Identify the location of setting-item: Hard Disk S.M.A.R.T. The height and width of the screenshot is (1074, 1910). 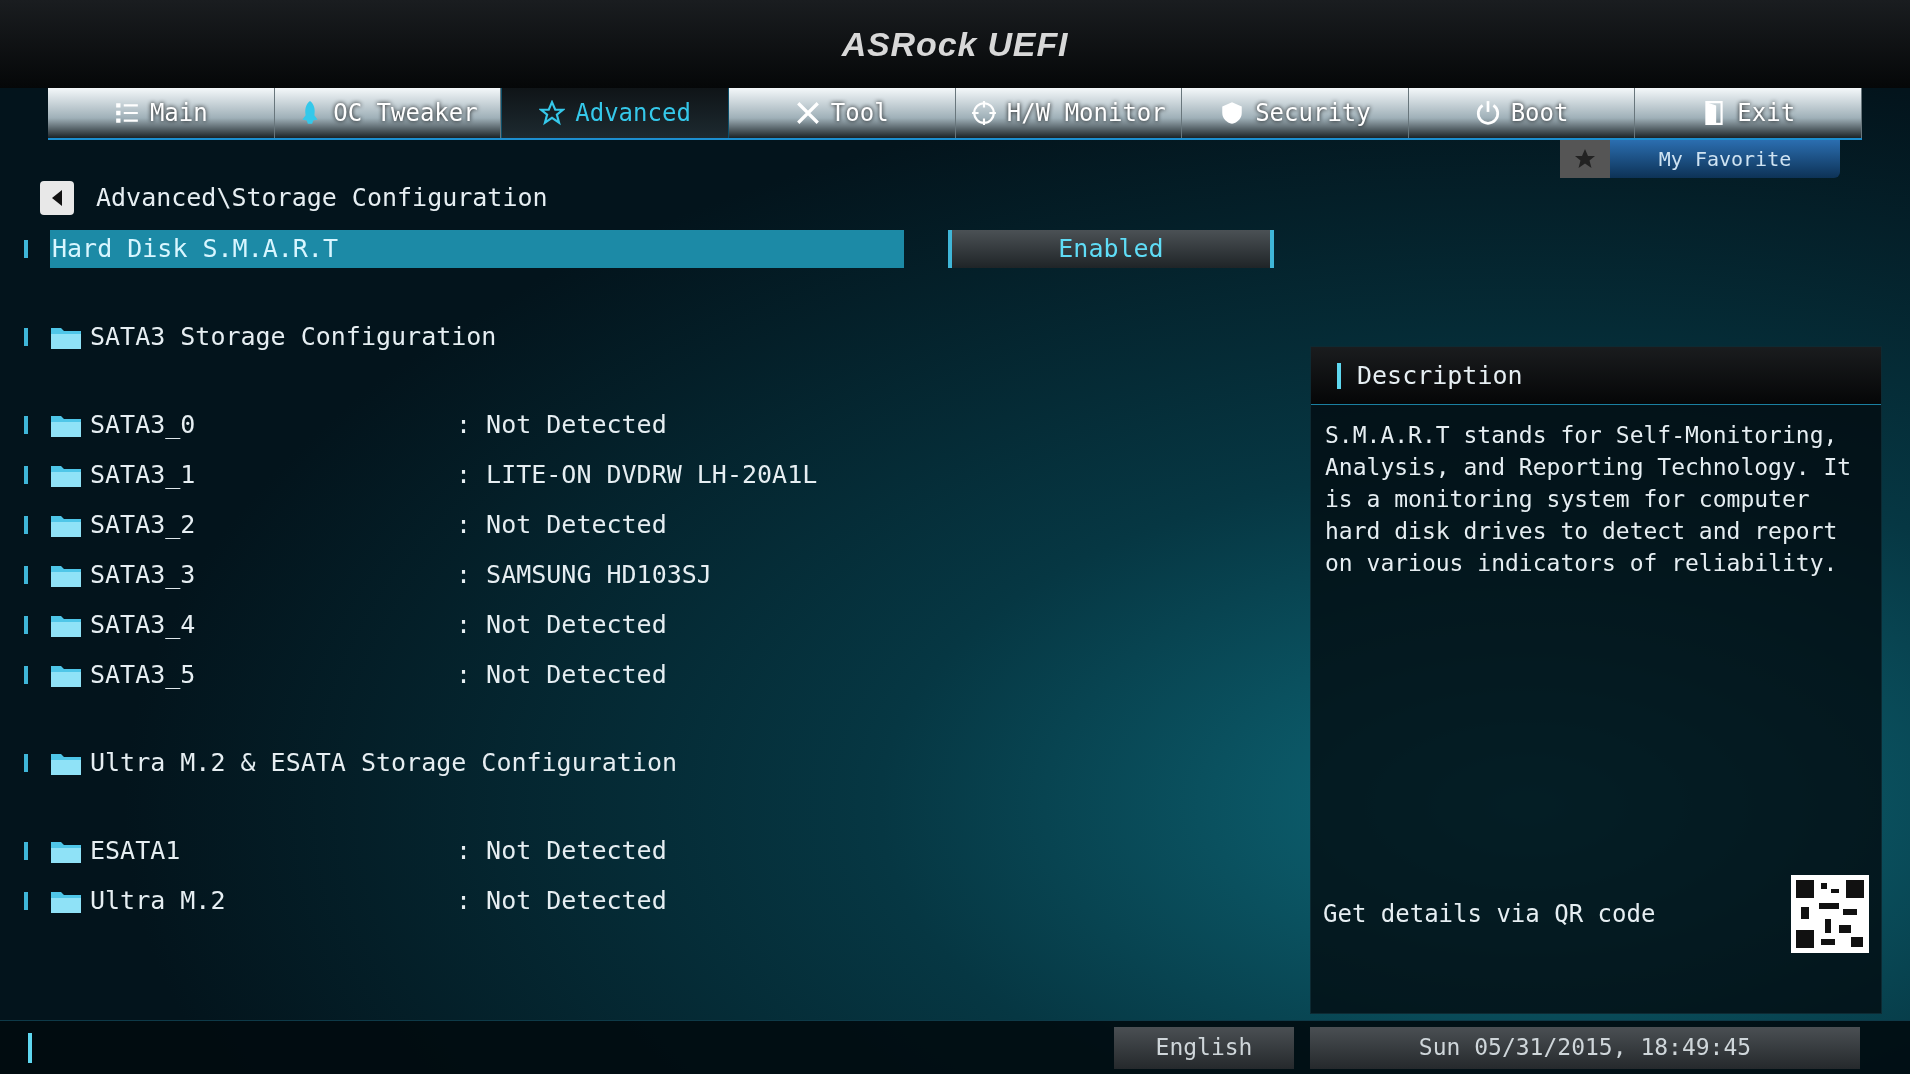
(477, 249).